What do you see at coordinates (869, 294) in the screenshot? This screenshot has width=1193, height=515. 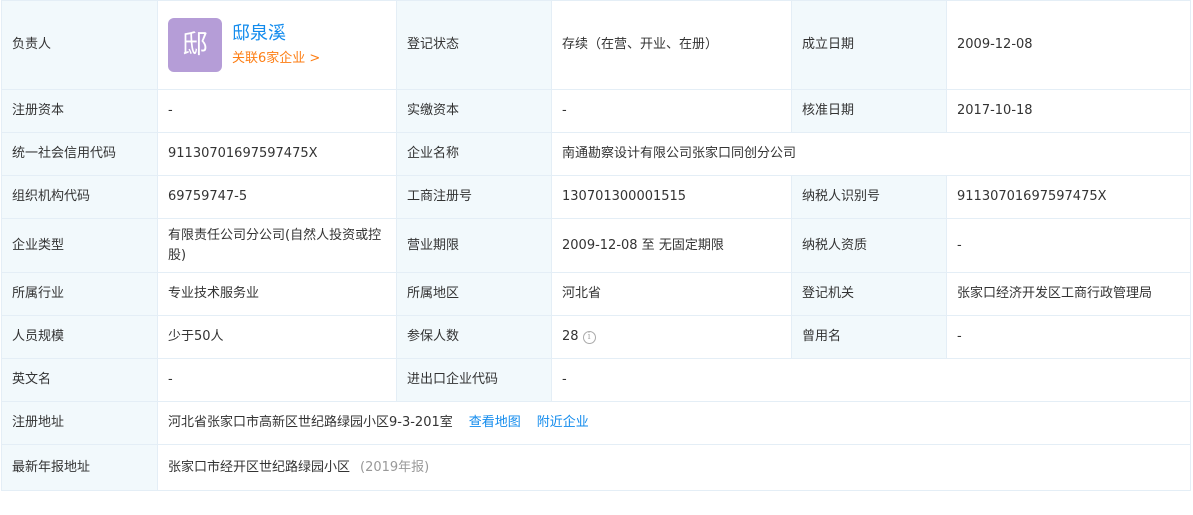 I see `reg-authority-label: 登记机关` at bounding box center [869, 294].